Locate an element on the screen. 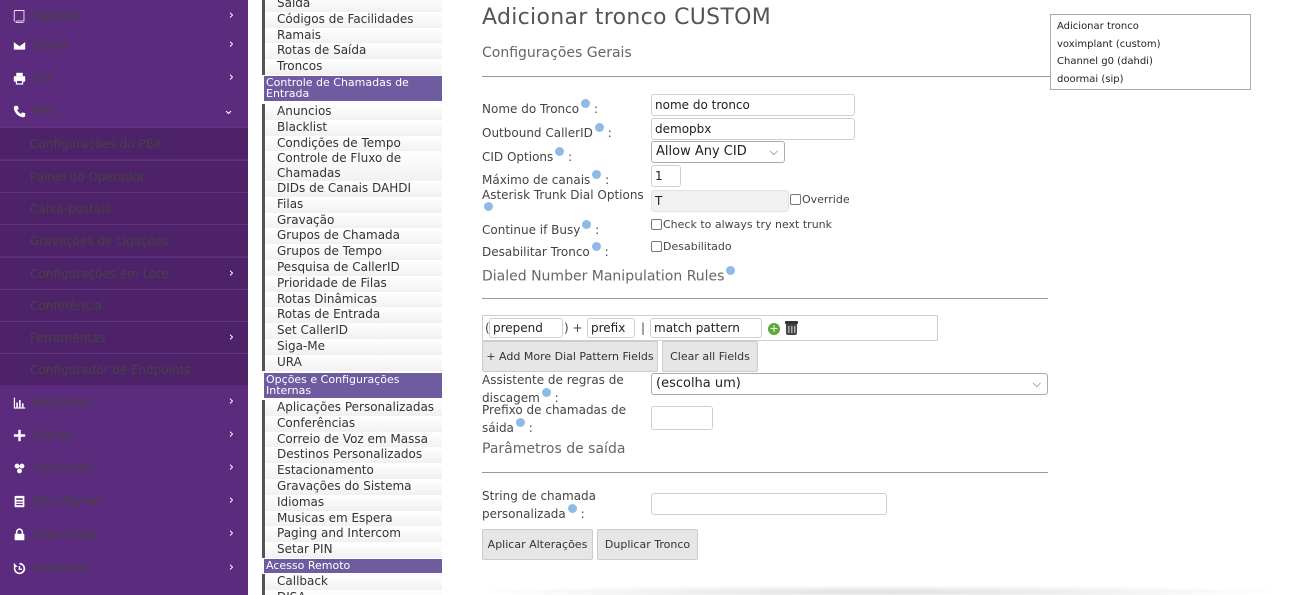  section-divider is located at coordinates (767, 76).